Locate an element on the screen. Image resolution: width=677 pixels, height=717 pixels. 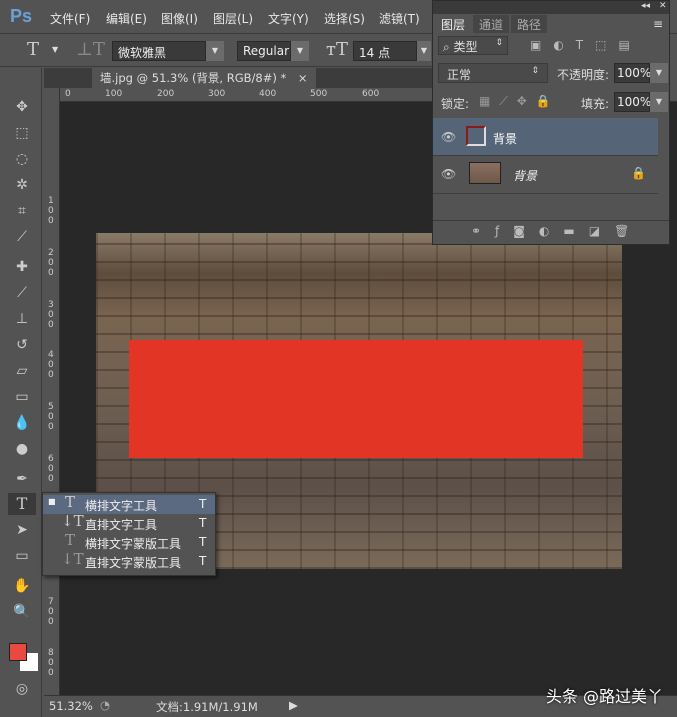
eraser-icon: ▱ is located at coordinates (22, 371).